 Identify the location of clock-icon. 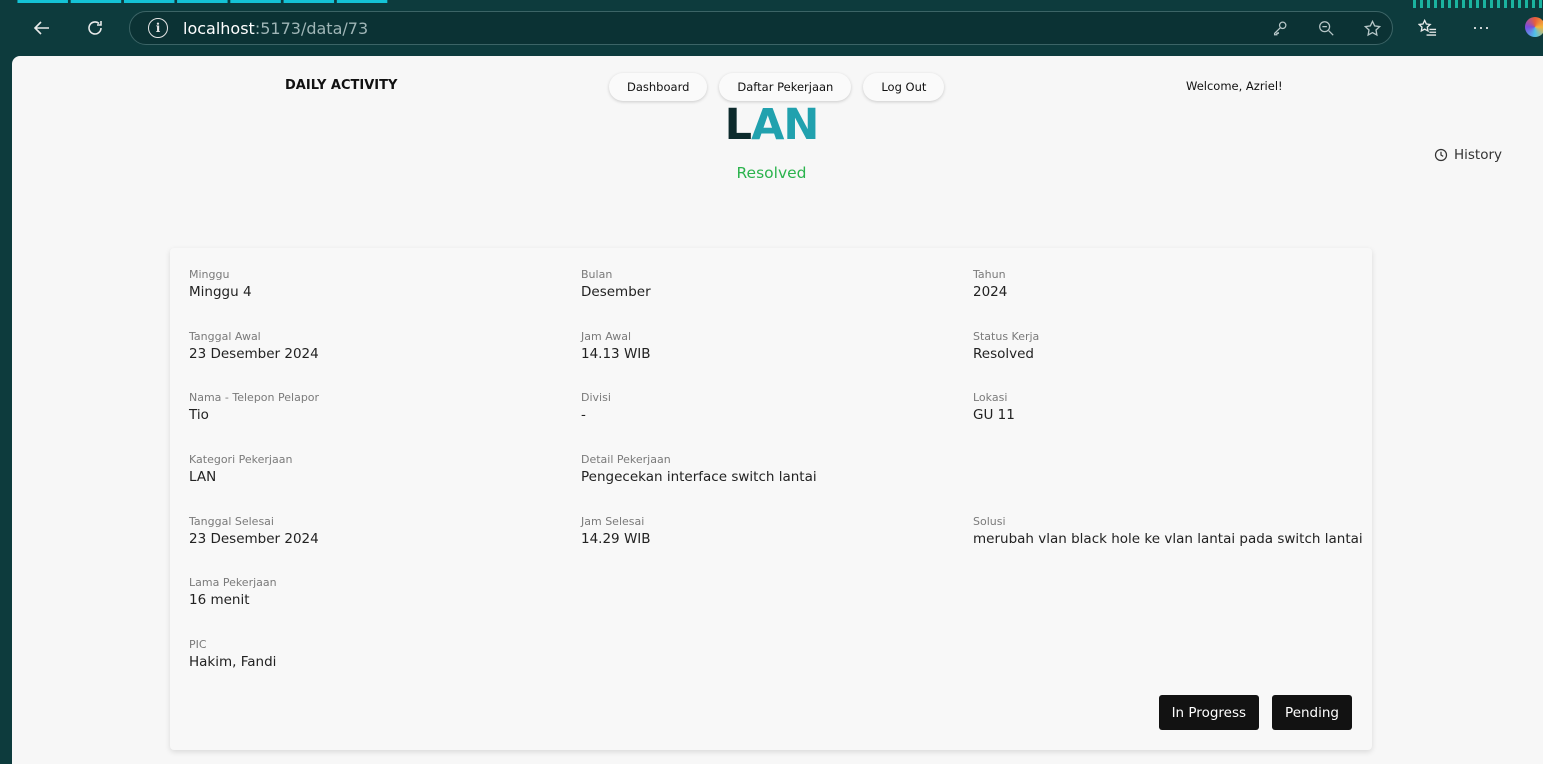
(1441, 155).